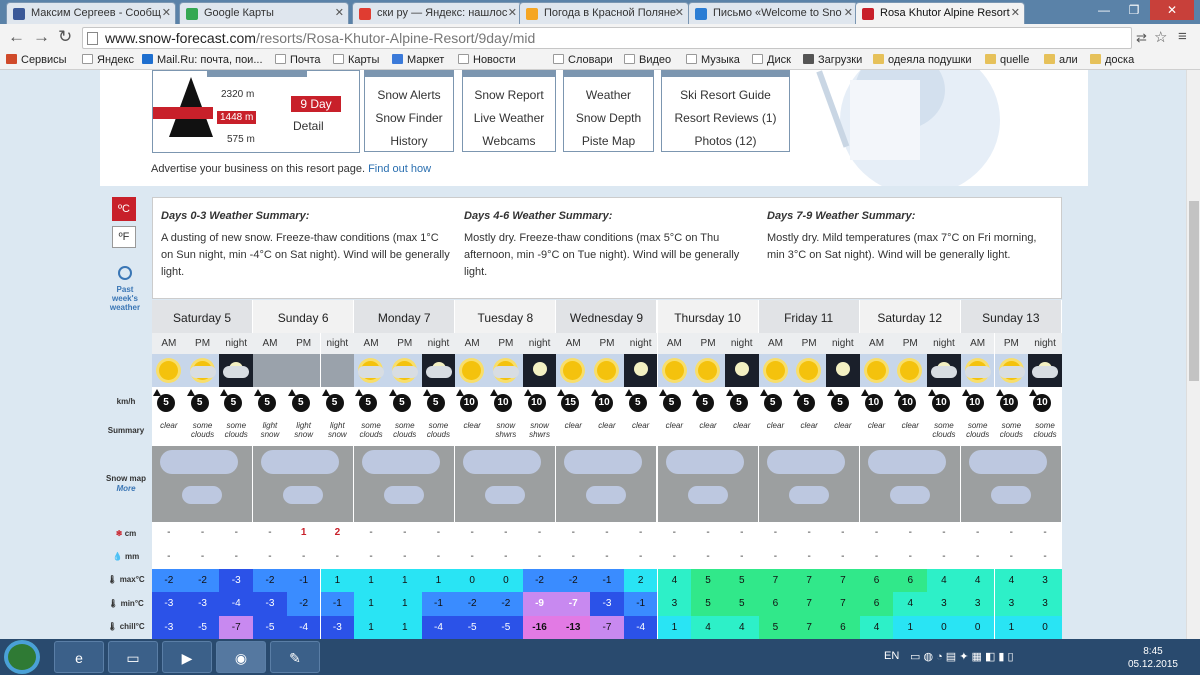  What do you see at coordinates (506, 316) in the screenshot?
I see `day-header: Tuesday 8` at bounding box center [506, 316].